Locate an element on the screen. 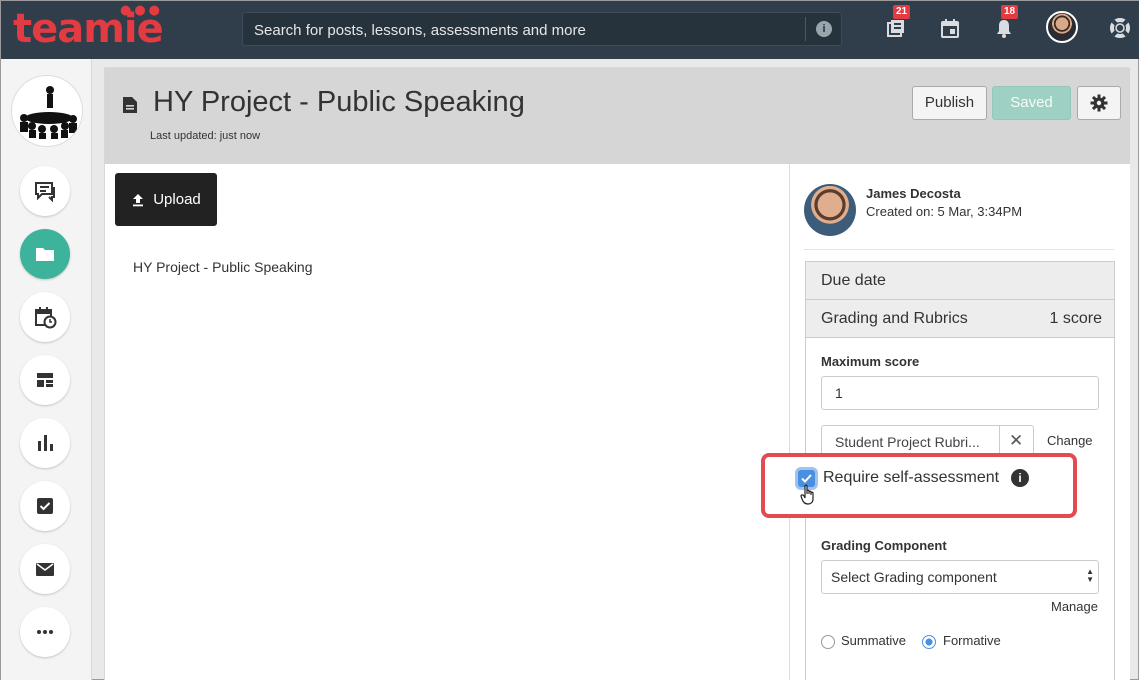  class-logo is located at coordinates (47, 111).